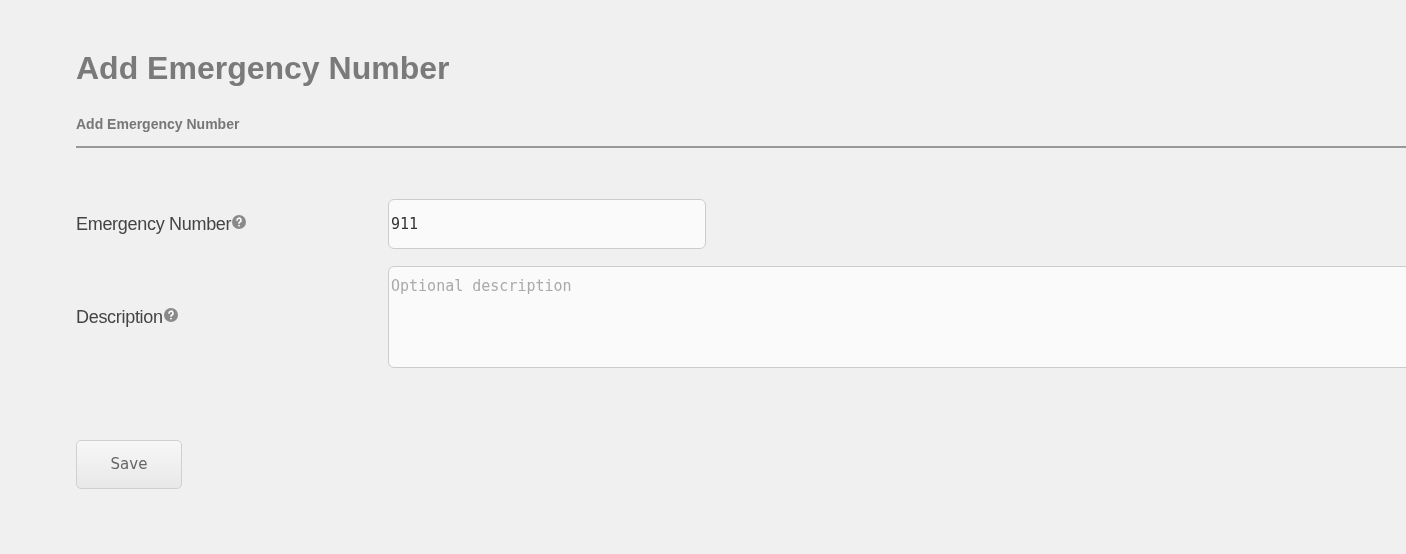 This screenshot has width=1406, height=554. What do you see at coordinates (129, 464) in the screenshot?
I see `save-button: Save` at bounding box center [129, 464].